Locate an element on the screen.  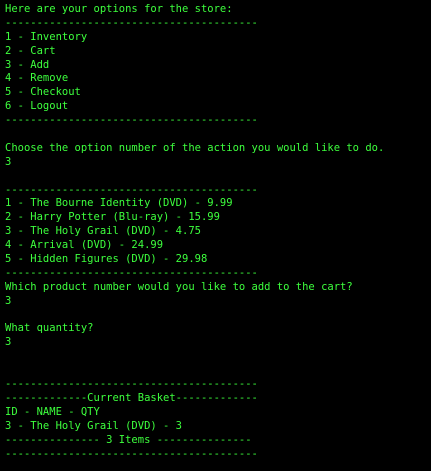
terminal-line: 1 - The Bourne Identity (DVD) - 9.99 is located at coordinates (119, 203).